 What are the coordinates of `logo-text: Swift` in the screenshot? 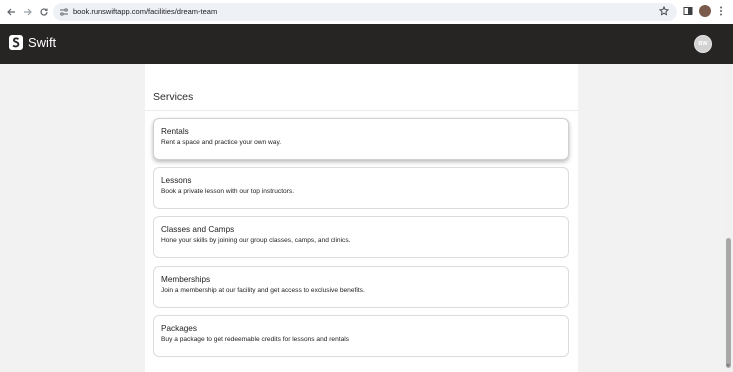 It's located at (42, 42).